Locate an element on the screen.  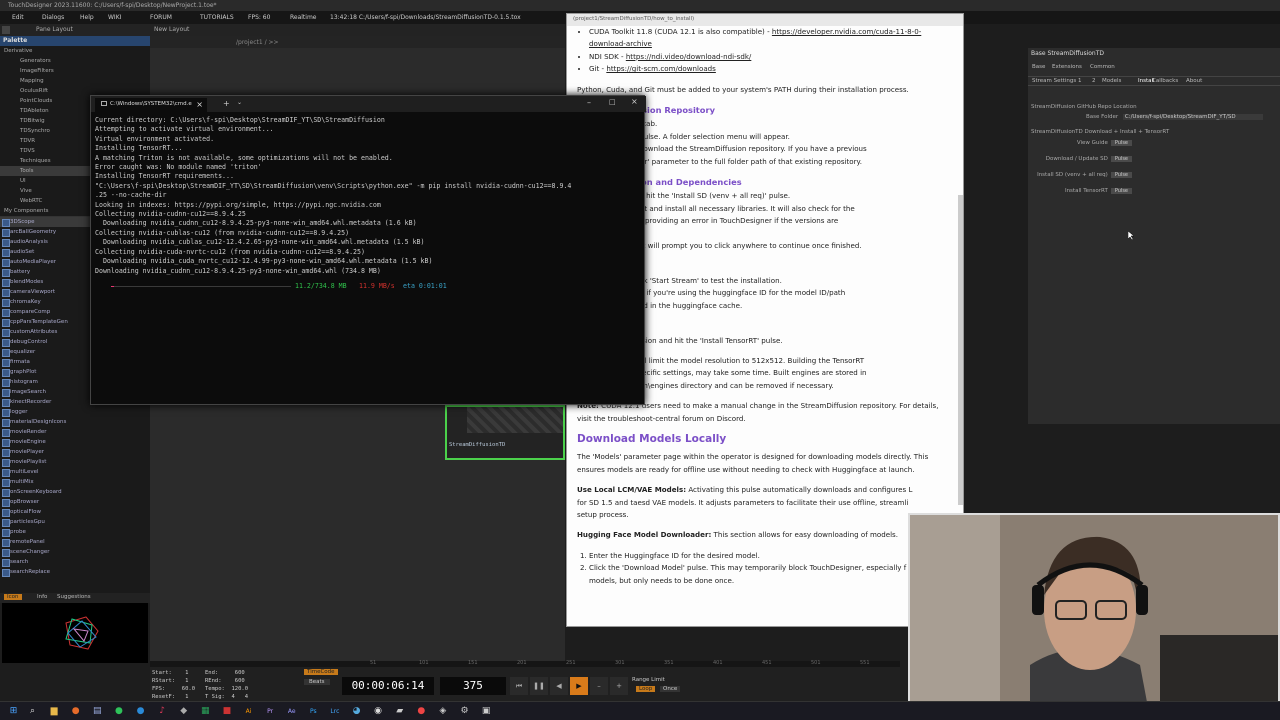
lightroom-icon: Lrc is located at coordinates (334, 711).